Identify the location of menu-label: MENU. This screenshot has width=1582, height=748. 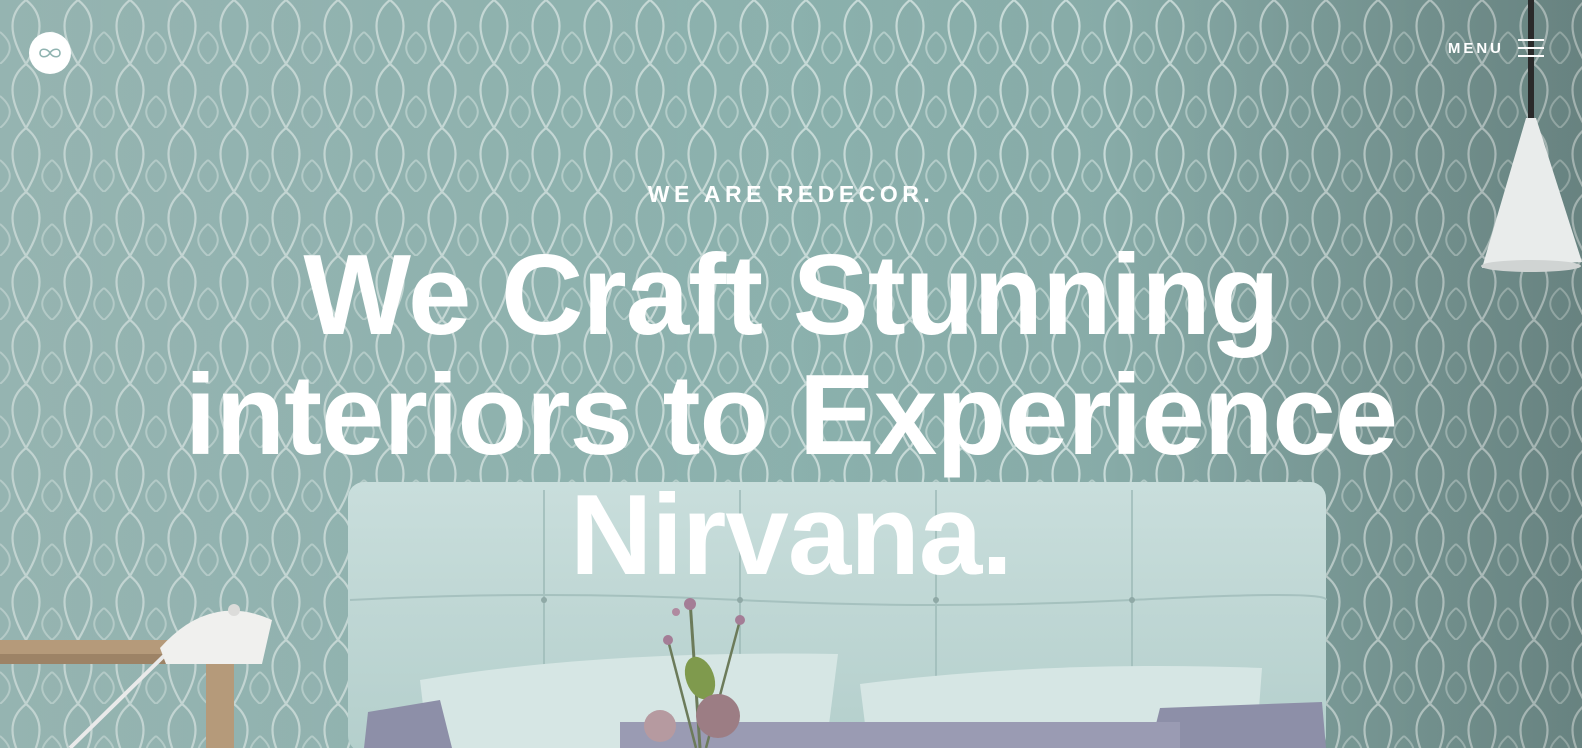
(1475, 48).